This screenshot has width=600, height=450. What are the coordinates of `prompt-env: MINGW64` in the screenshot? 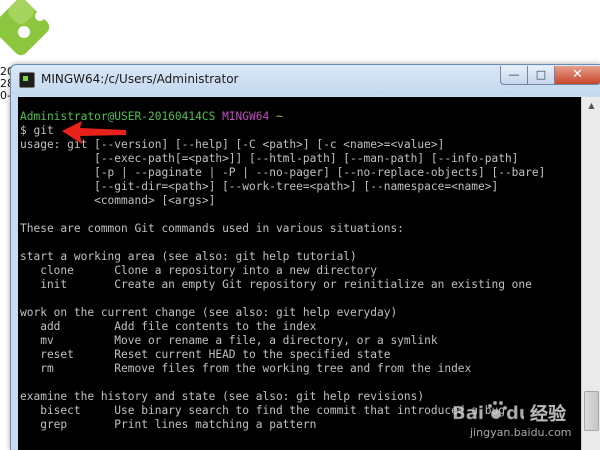 It's located at (246, 116).